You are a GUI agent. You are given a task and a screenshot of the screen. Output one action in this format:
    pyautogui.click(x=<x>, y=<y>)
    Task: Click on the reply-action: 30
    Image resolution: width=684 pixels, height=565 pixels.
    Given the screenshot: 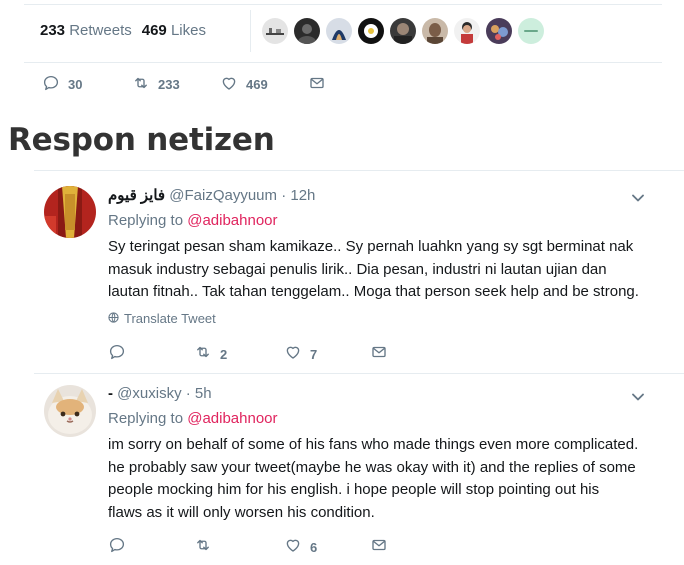 What is the action you would take?
    pyautogui.click(x=62, y=84)
    